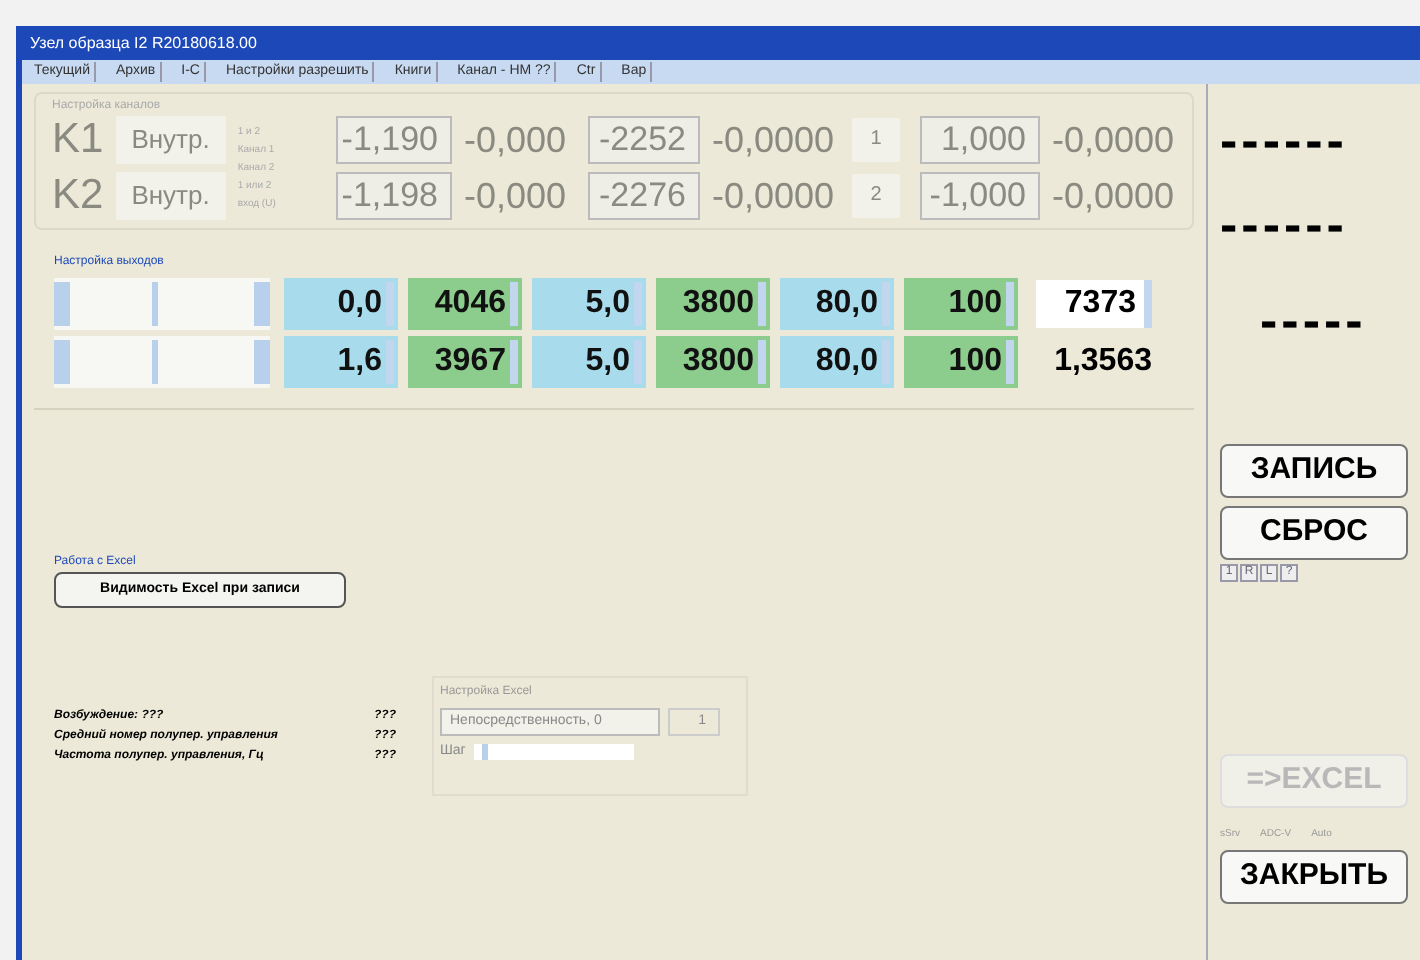 Image resolution: width=1420 pixels, height=960 pixels. I want to click on output-value: 1,3563, so click(1102, 361).